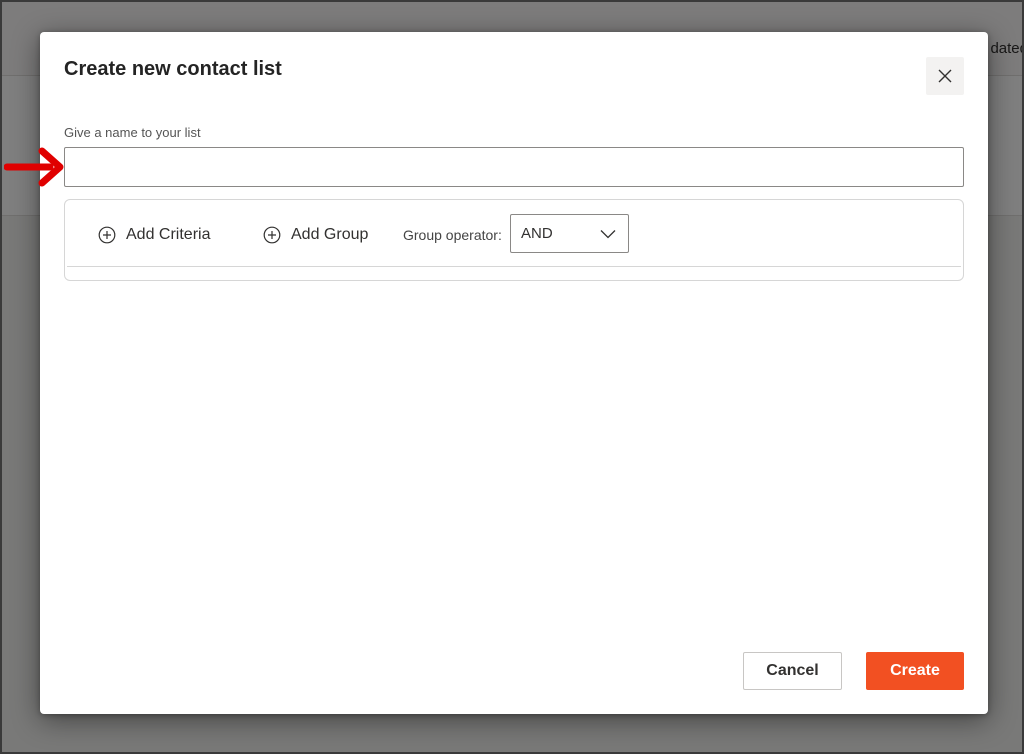 The width and height of the screenshot is (1024, 754). What do you see at coordinates (34, 167) in the screenshot?
I see `red-arrow-icon` at bounding box center [34, 167].